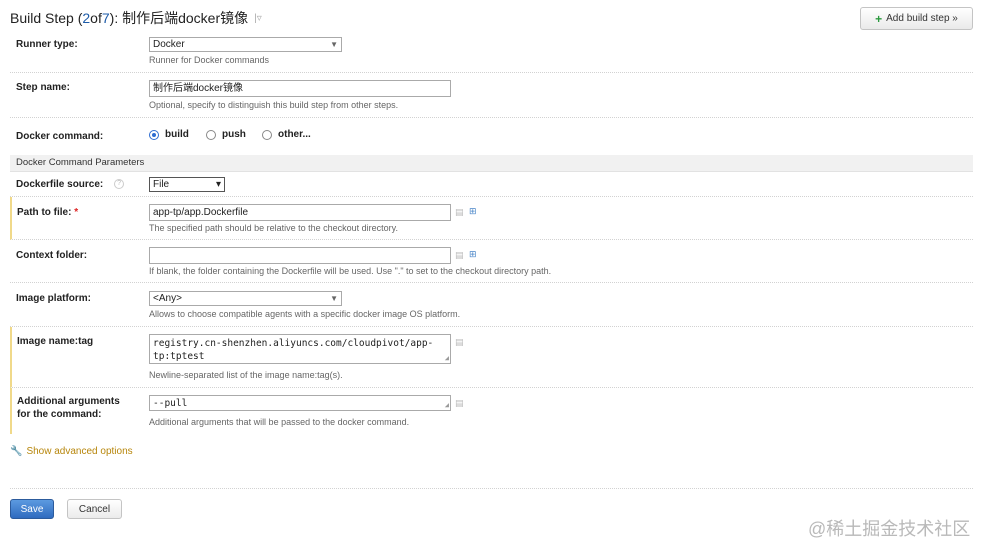 The height and width of the screenshot is (555, 990). Describe the element at coordinates (209, 60) in the screenshot. I see `runner-type-hint: Runner for Docker commands` at that location.